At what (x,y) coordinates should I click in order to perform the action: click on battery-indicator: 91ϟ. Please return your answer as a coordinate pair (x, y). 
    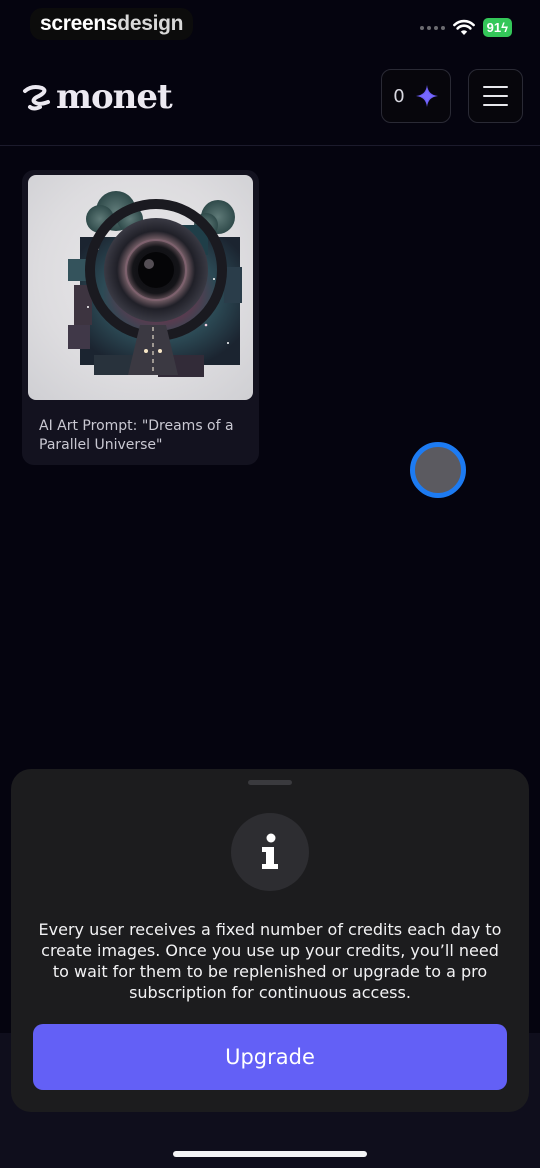
    Looking at the image, I should click on (497, 27).